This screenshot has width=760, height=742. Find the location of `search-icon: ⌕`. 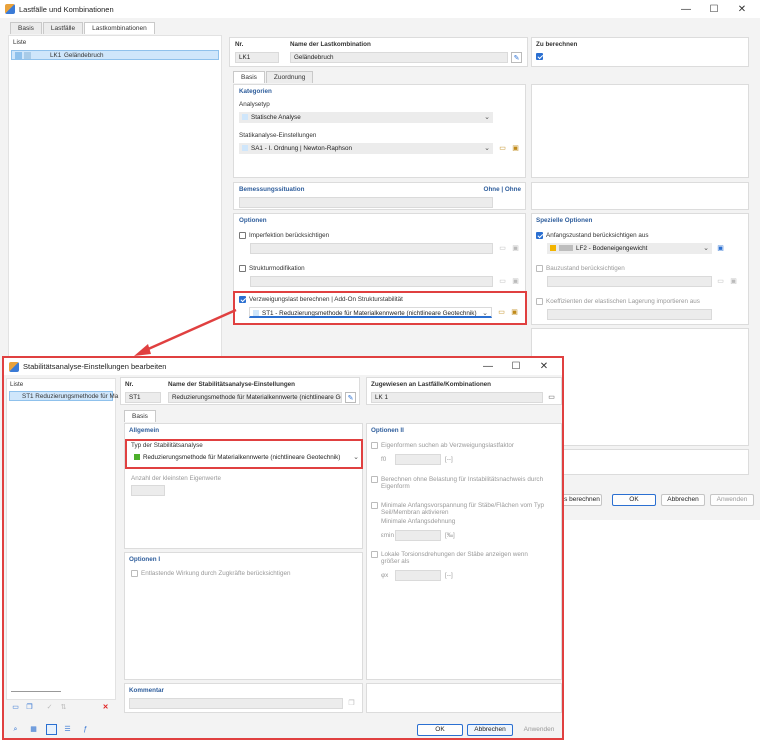

search-icon: ⌕ is located at coordinates (15, 729).